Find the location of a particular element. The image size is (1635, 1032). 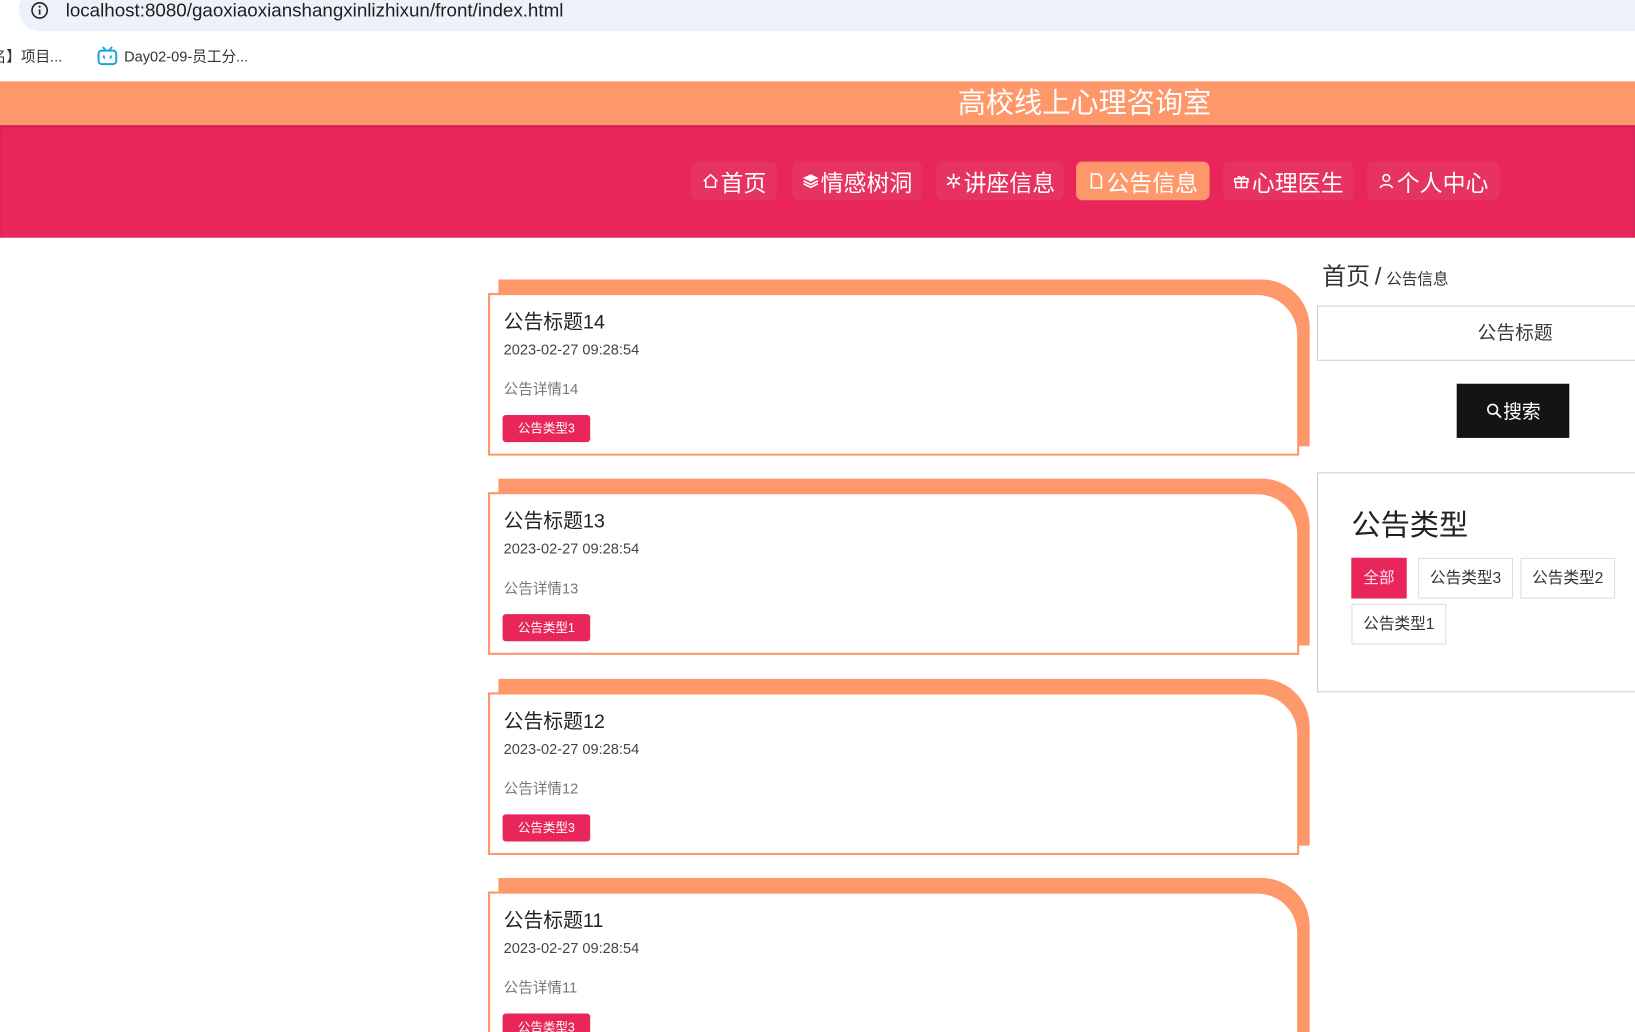

notice-detail: 公告详情13 is located at coordinates (541, 588).